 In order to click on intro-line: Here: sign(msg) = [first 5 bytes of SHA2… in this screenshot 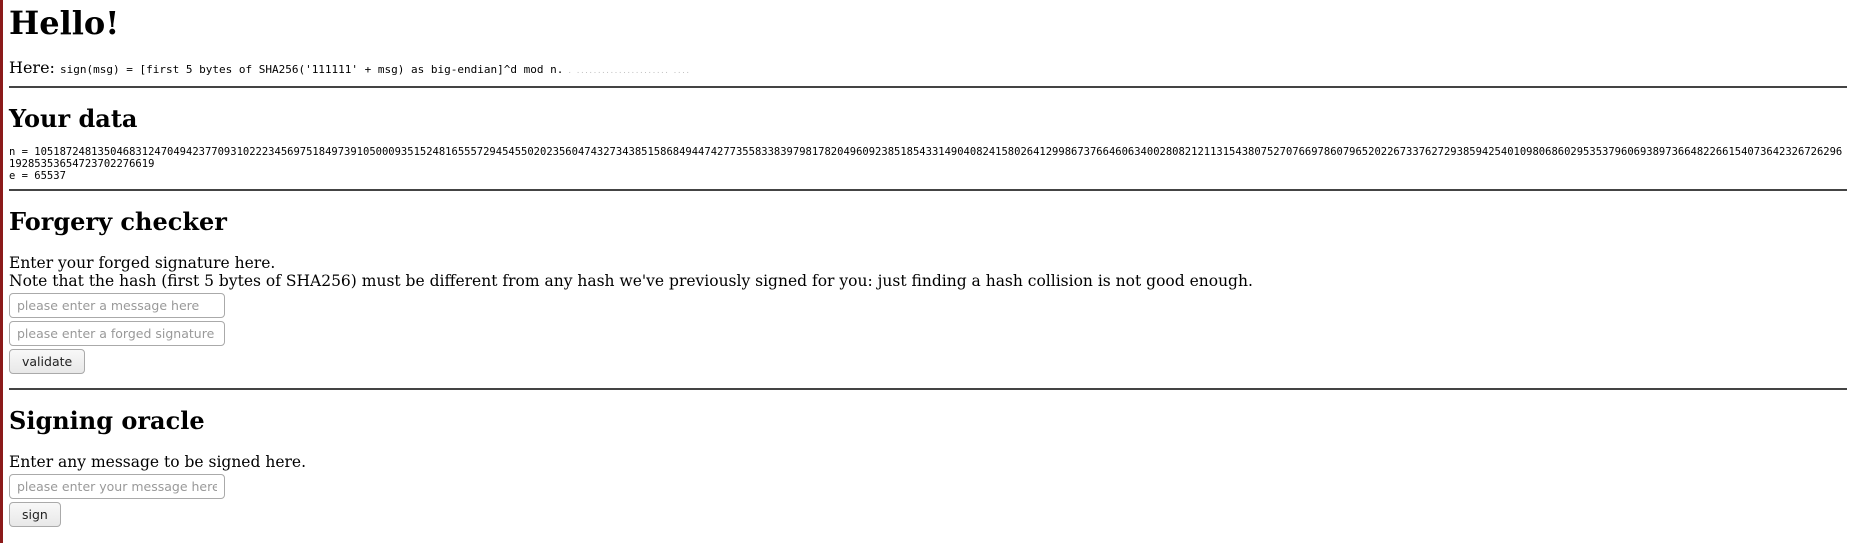, I will do `click(928, 69)`.